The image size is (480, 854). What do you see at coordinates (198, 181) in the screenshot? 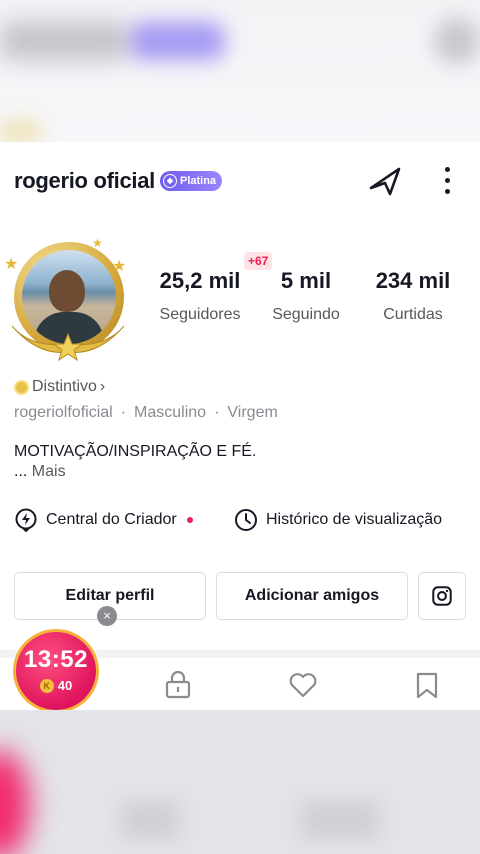
I see `tier-label: Platina` at bounding box center [198, 181].